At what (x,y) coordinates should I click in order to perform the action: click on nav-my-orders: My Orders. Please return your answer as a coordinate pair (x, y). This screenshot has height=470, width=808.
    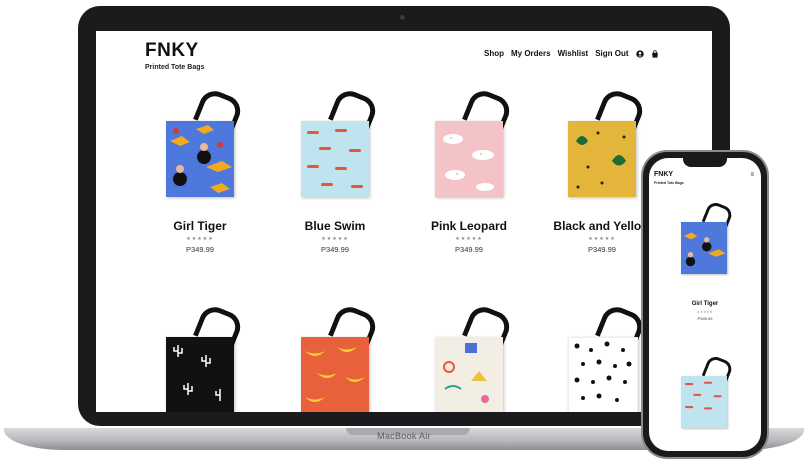
    Looking at the image, I should click on (531, 53).